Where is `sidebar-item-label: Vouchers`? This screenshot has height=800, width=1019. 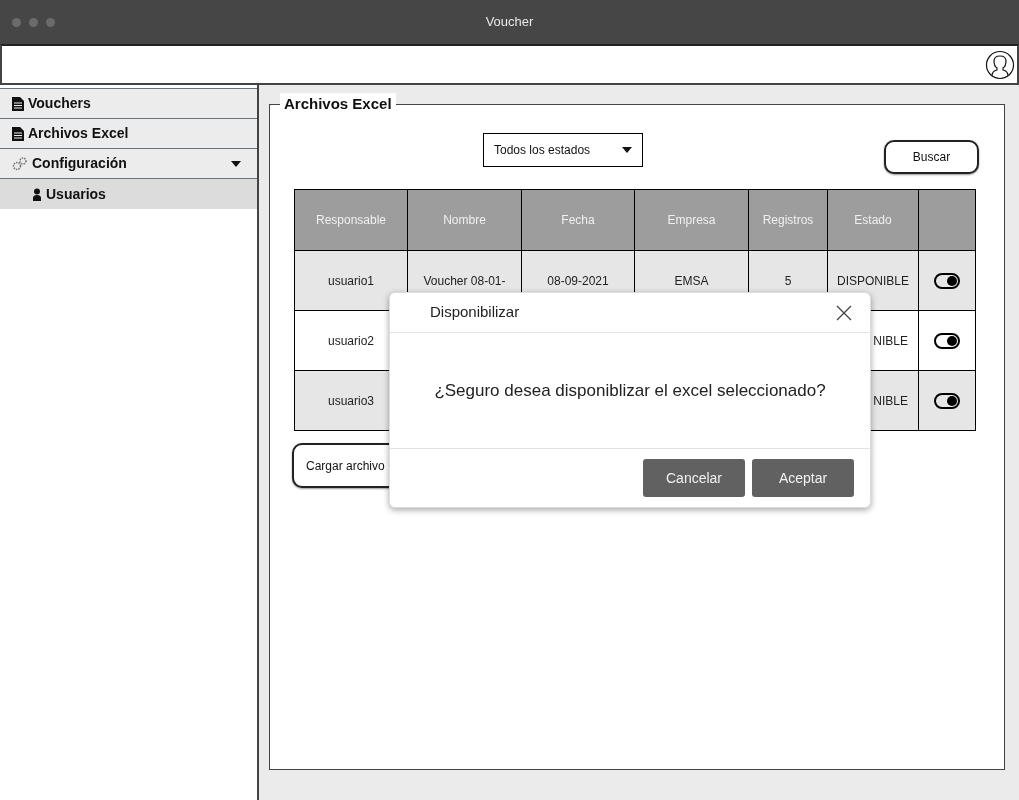
sidebar-item-label: Vouchers is located at coordinates (59, 103).